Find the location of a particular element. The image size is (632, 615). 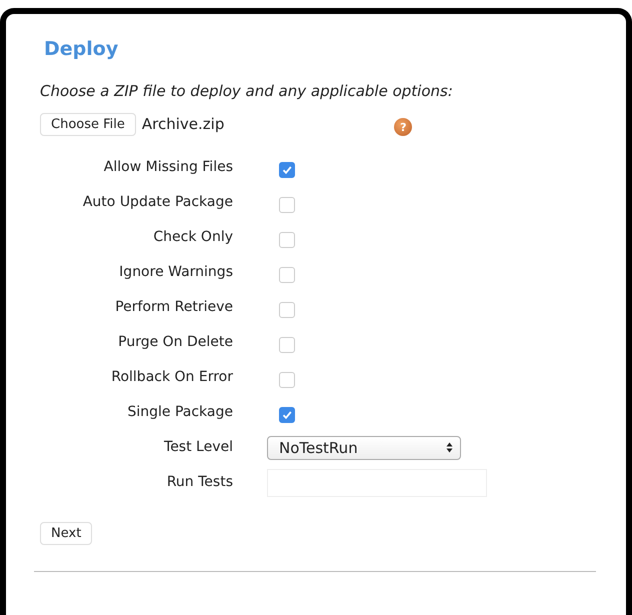

dropdown-arrows-icon is located at coordinates (449, 447).